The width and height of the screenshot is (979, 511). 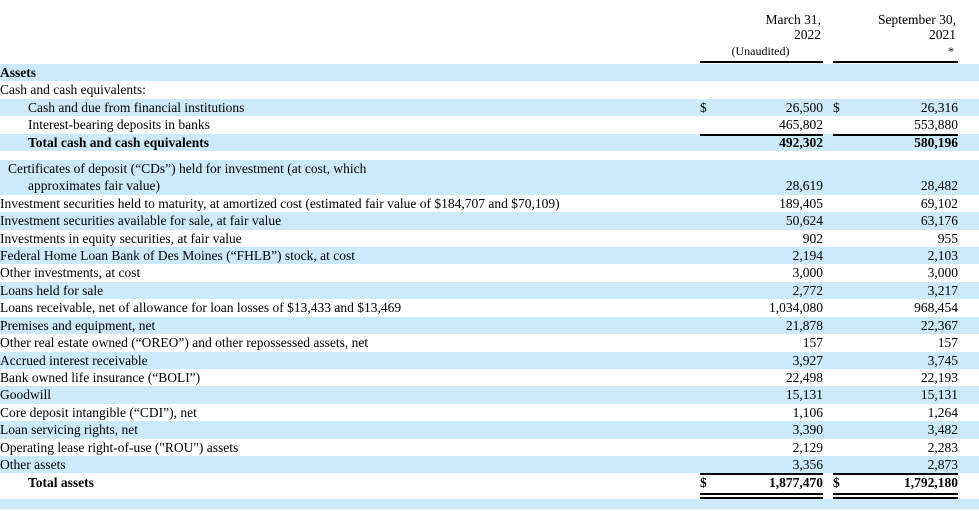 What do you see at coordinates (807, 273) in the screenshot?
I see `value-col1: 3,000` at bounding box center [807, 273].